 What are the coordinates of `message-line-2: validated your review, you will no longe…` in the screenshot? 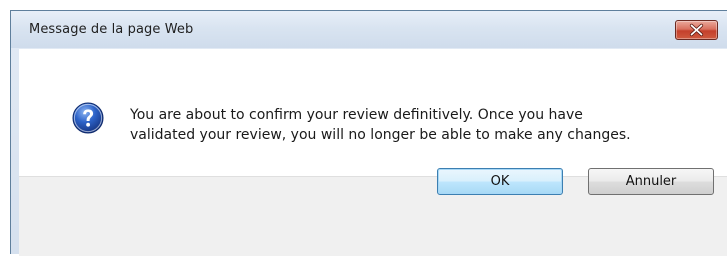 It's located at (380, 135).